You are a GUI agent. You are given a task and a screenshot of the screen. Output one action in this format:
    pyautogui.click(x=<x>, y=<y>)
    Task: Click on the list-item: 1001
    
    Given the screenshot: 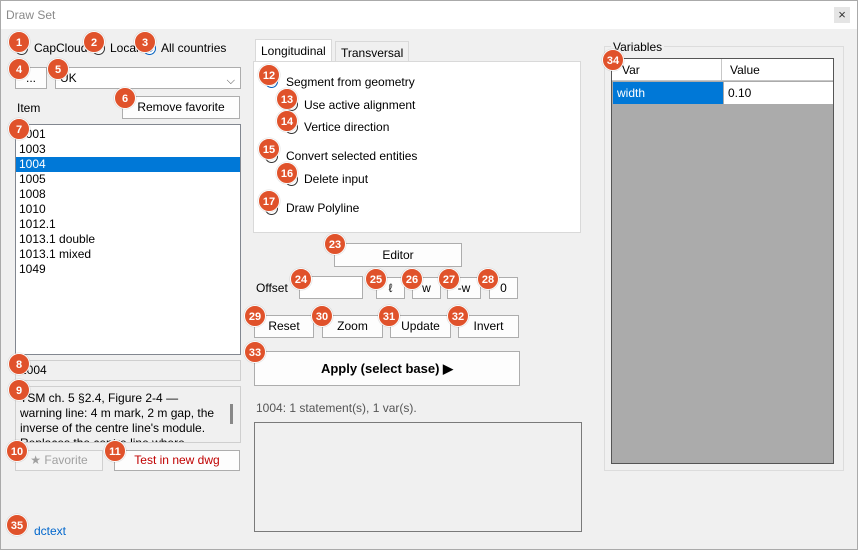 What is the action you would take?
    pyautogui.click(x=128, y=134)
    